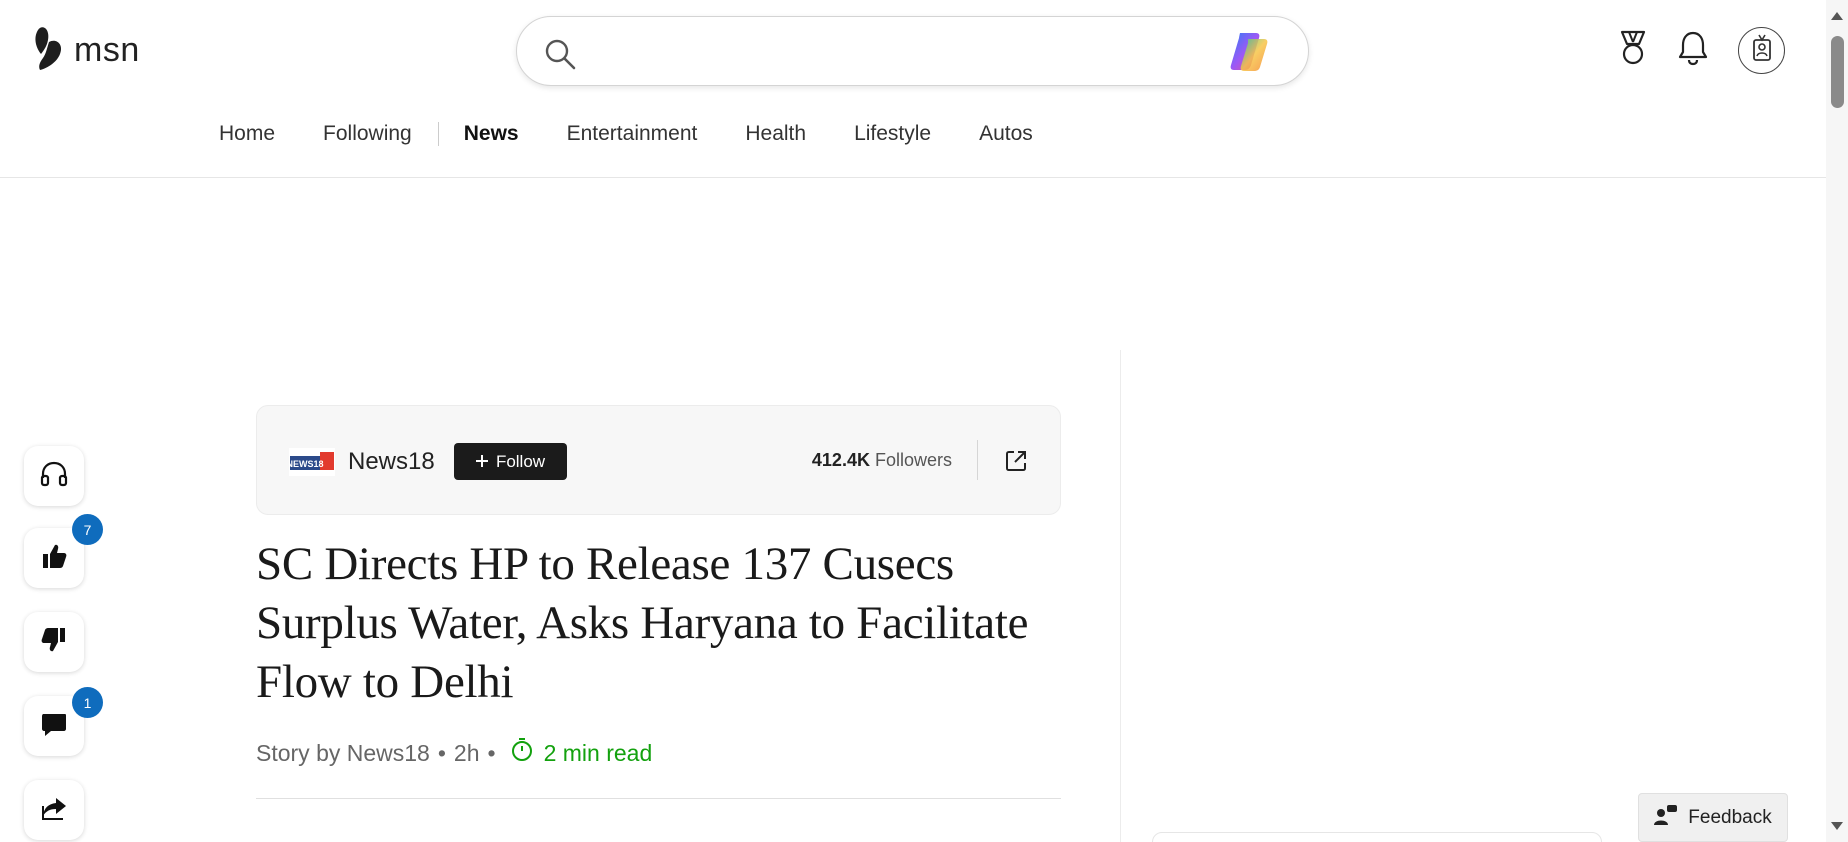 This screenshot has height=842, width=1848. What do you see at coordinates (775, 134) in the screenshot?
I see `nav-item-health: Health` at bounding box center [775, 134].